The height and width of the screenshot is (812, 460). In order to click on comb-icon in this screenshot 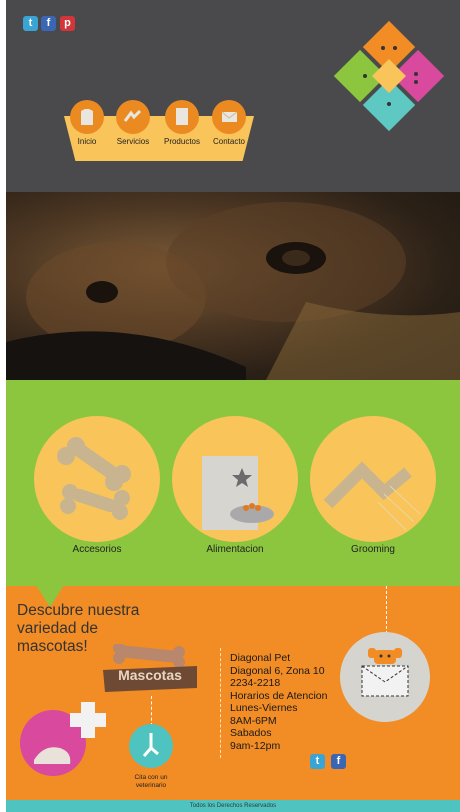, I will do `click(372, 496)`.